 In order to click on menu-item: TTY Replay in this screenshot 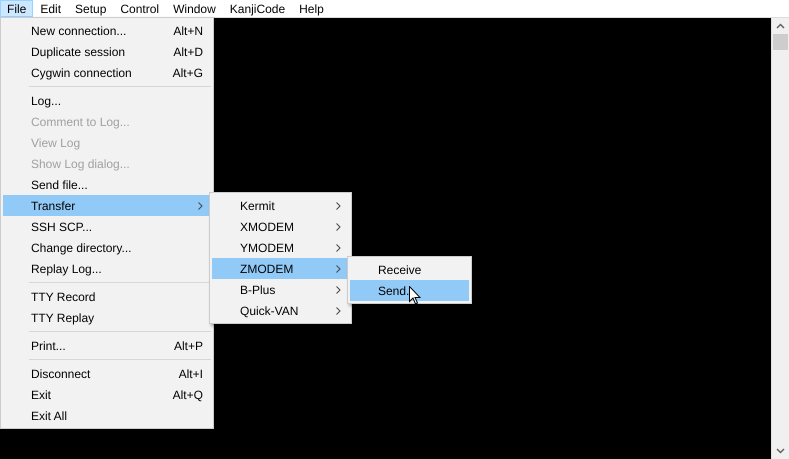, I will do `click(107, 317)`.